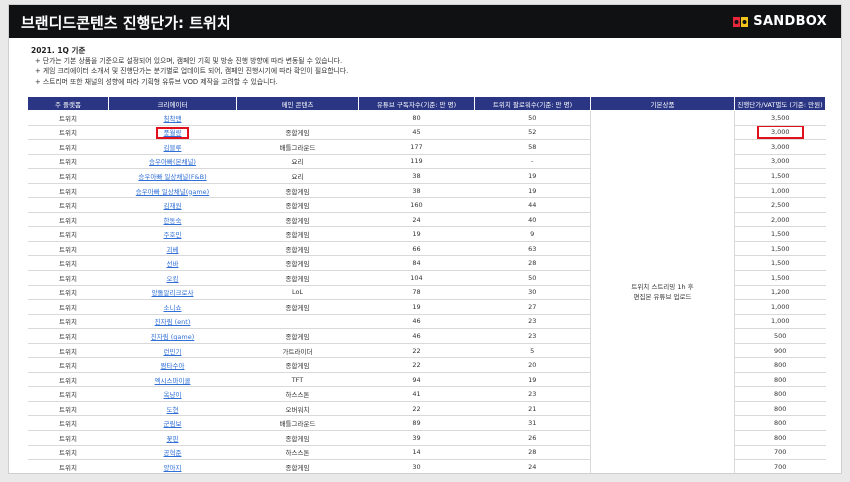 This screenshot has width=850, height=482. Describe the element at coordinates (416, 336) in the screenshot. I see `cell-youtube-subs: 46` at that location.